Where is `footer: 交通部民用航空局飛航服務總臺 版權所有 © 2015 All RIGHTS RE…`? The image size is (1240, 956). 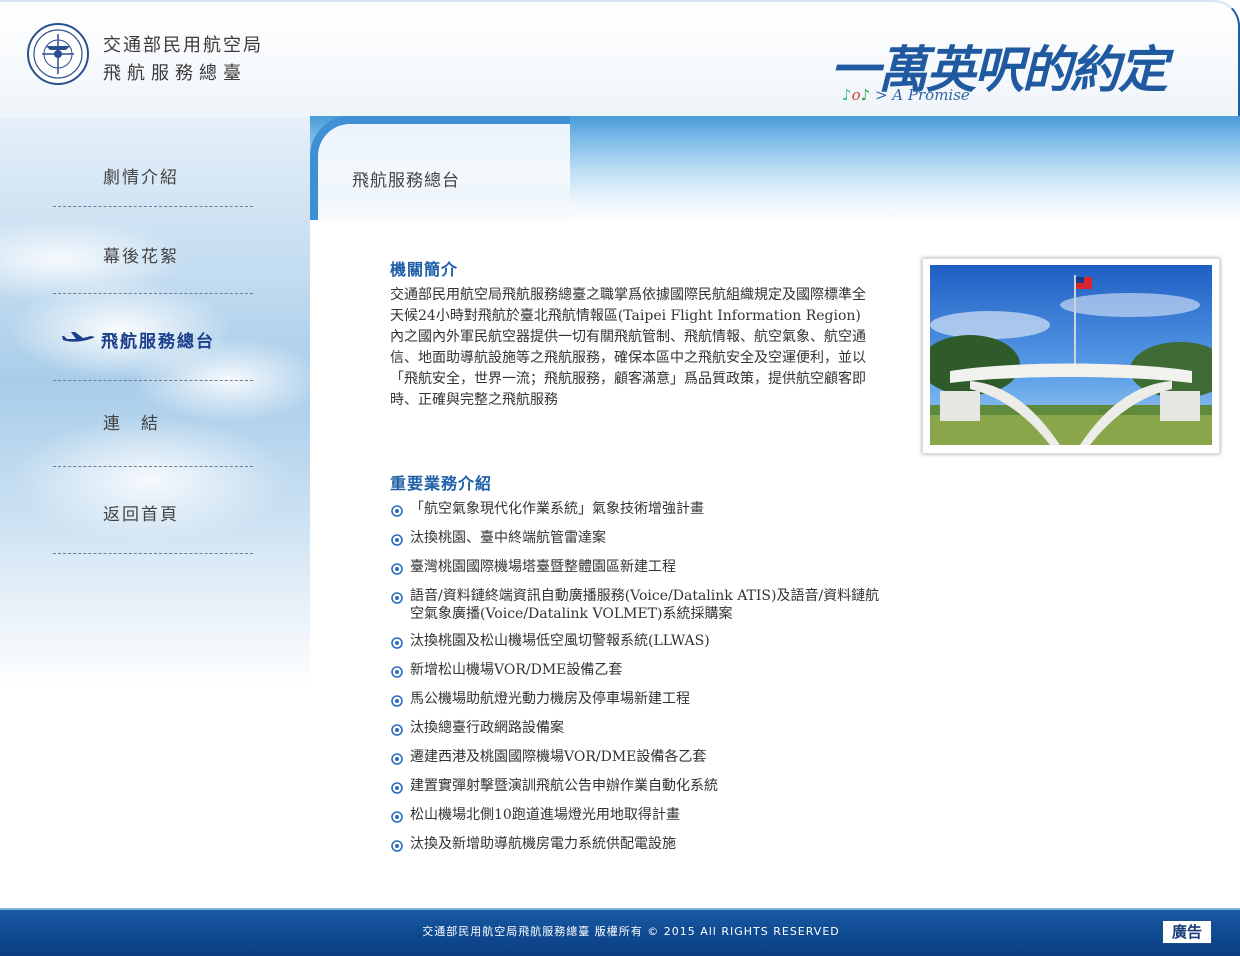
footer: 交通部民用航空局飛航服務總臺 版權所有 © 2015 All RIGHTS RE… is located at coordinates (620, 932).